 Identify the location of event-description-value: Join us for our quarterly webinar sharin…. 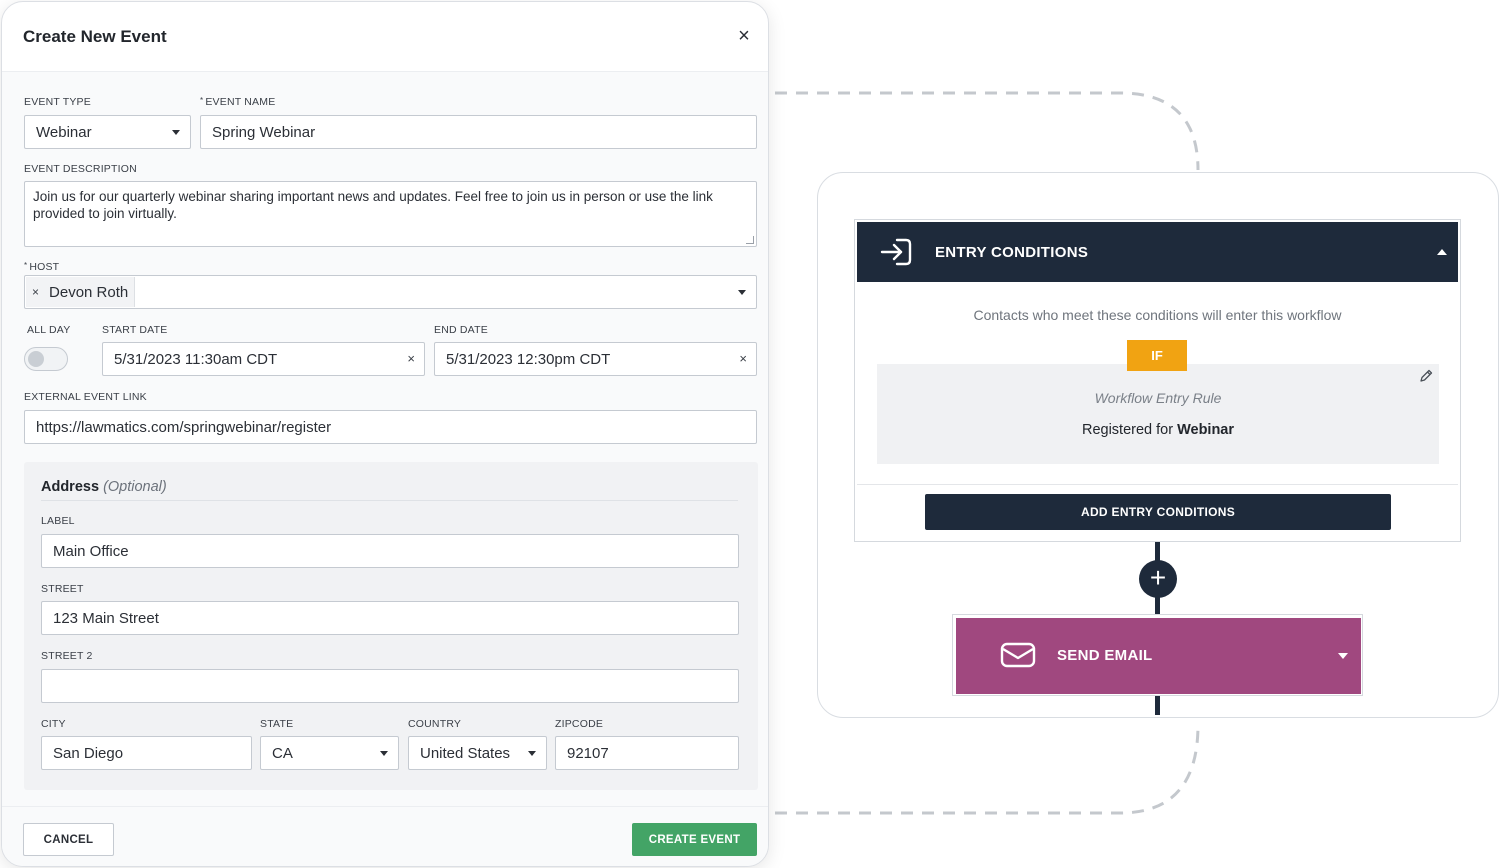
(373, 205).